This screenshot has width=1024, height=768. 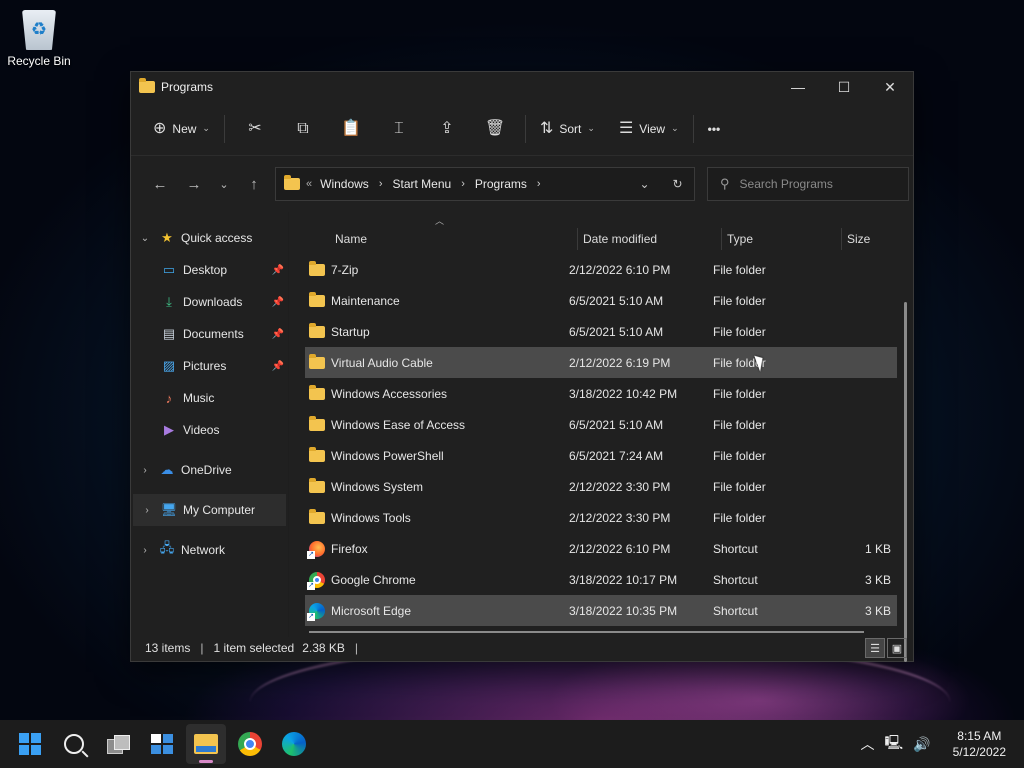 I want to click on refresh-button: ↻, so click(x=677, y=184).